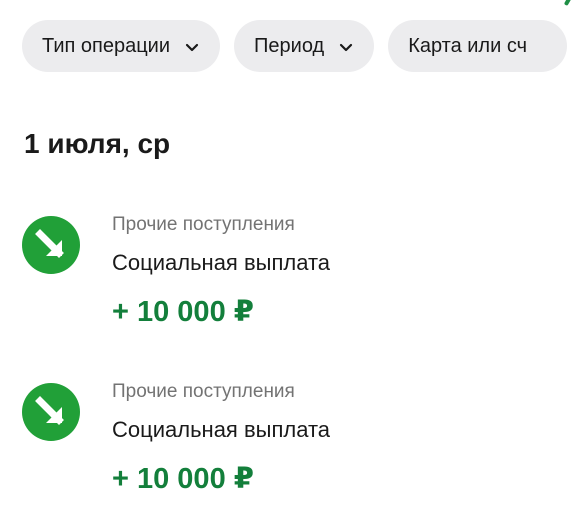 This screenshot has width=573, height=519. I want to click on operation-type-filter-chip: Тип операции, so click(121, 46).